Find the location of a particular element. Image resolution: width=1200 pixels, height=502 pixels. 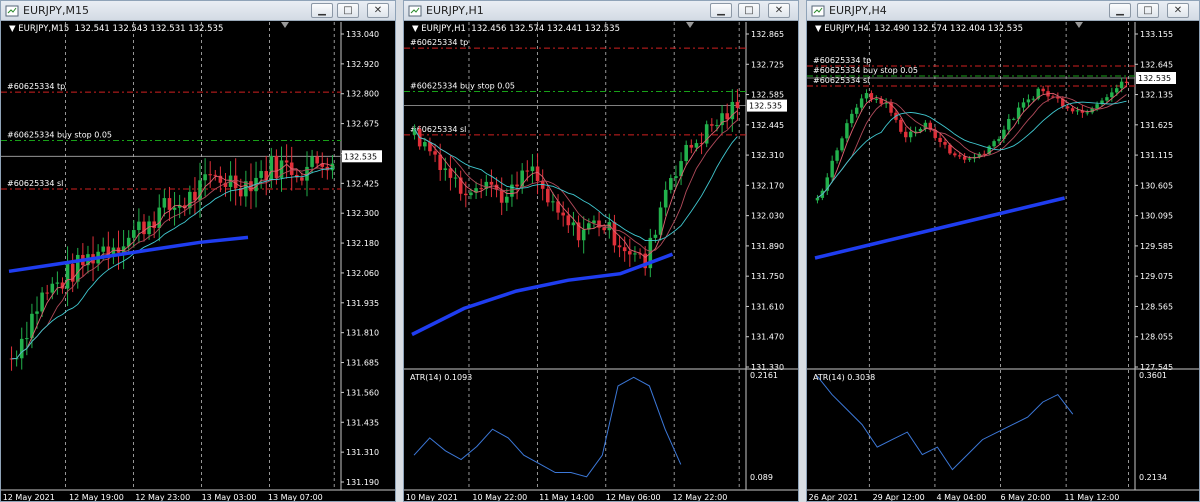

price-tick-label: 132.030 is located at coordinates (767, 216).